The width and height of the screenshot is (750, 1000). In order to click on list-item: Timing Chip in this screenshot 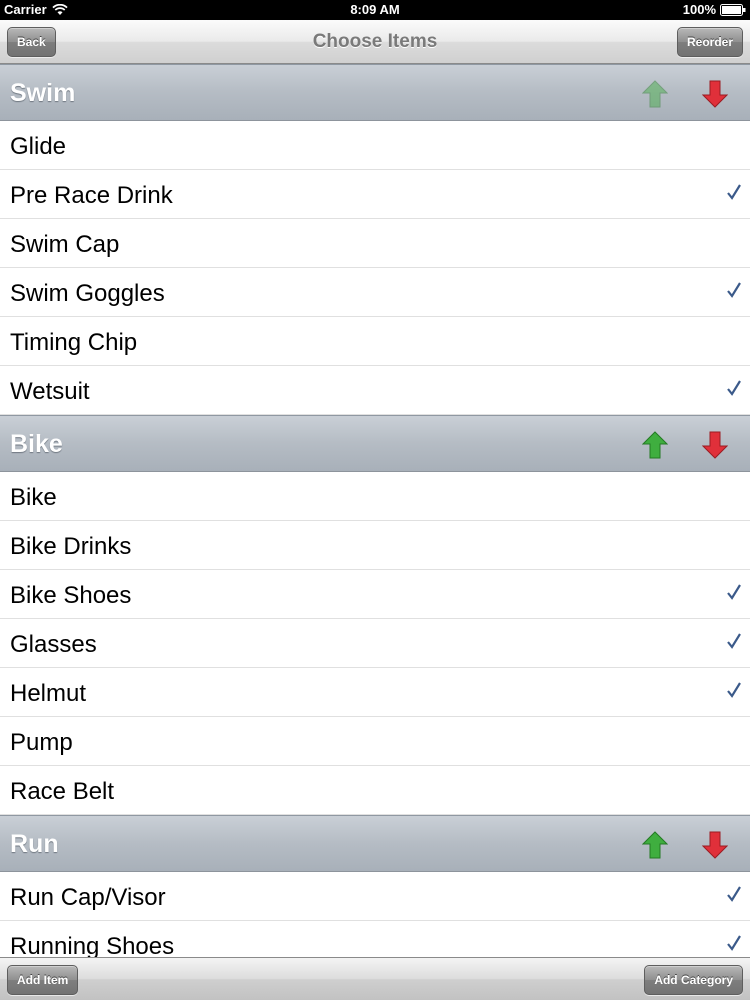, I will do `click(375, 341)`.